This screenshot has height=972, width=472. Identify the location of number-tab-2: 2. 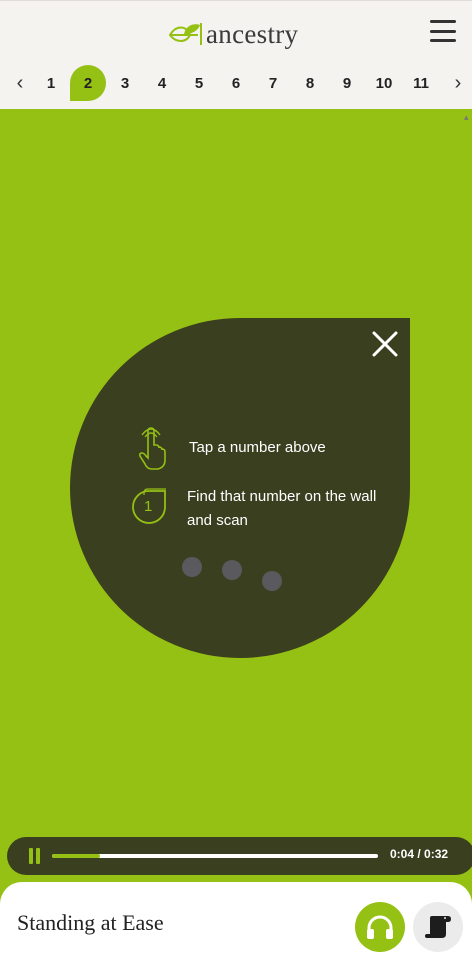
(88, 83).